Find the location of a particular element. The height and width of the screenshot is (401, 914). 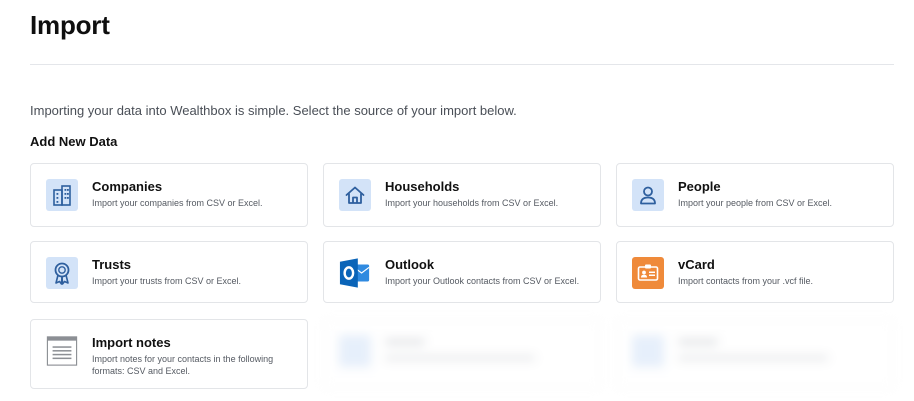

section-title-add-new-data: Add New Data is located at coordinates (74, 141).